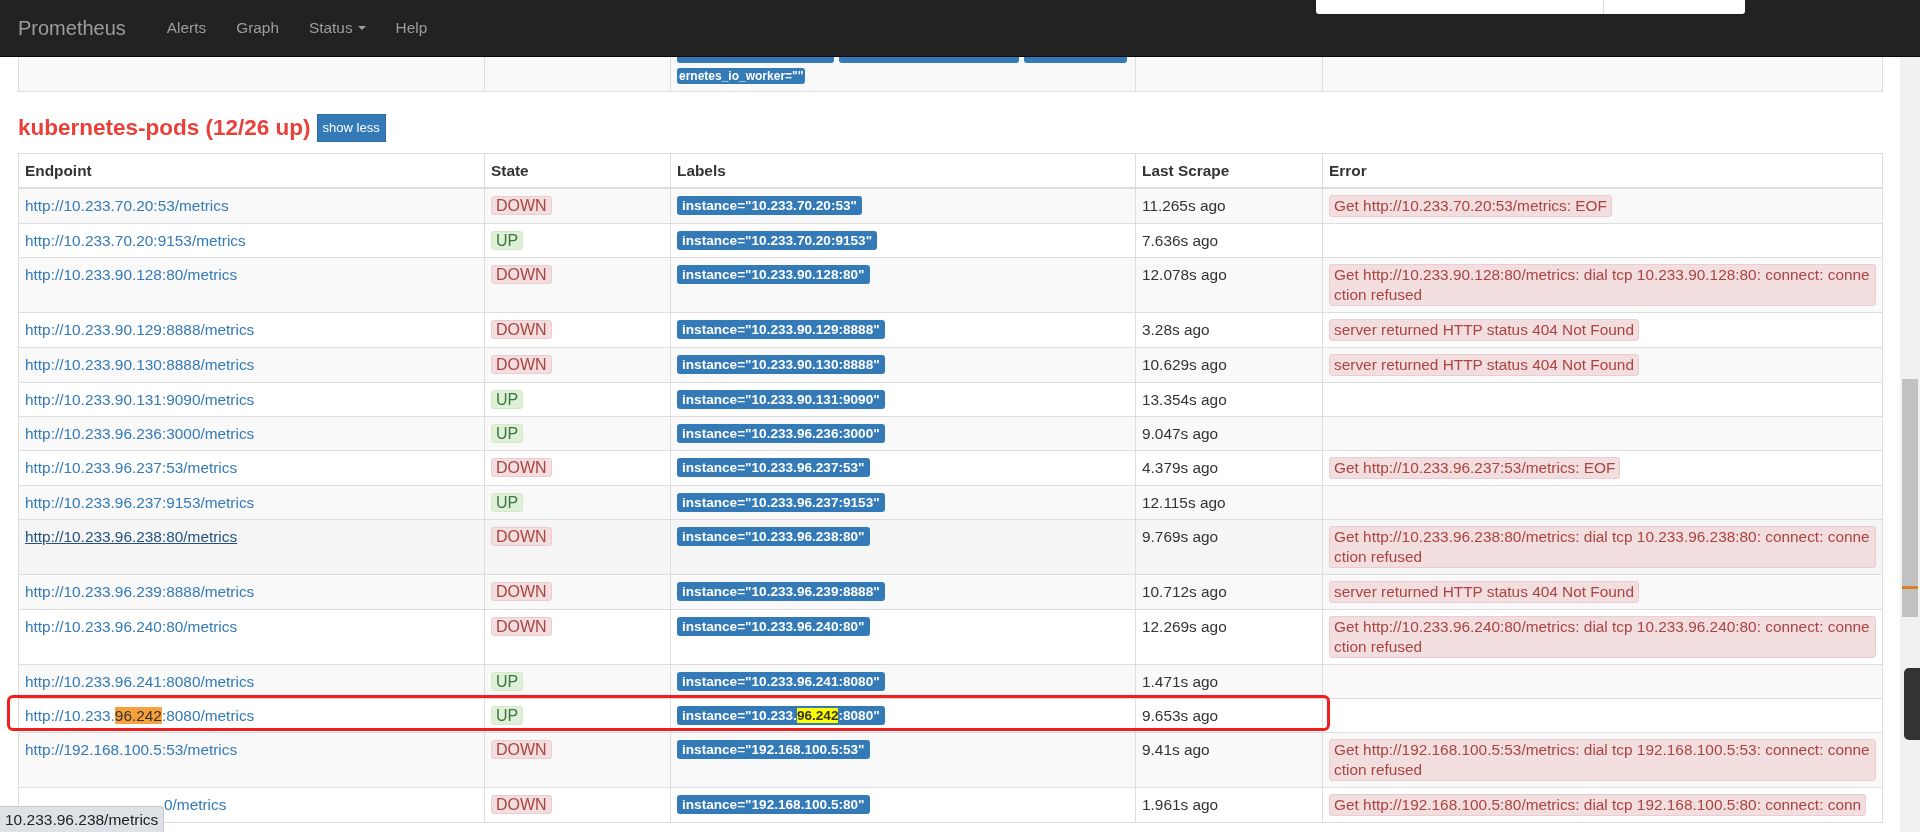 Image resolution: width=1920 pixels, height=832 pixels. What do you see at coordinates (781, 715) in the screenshot?
I see `label-badge: instance="10.233.96.242:8080"` at bounding box center [781, 715].